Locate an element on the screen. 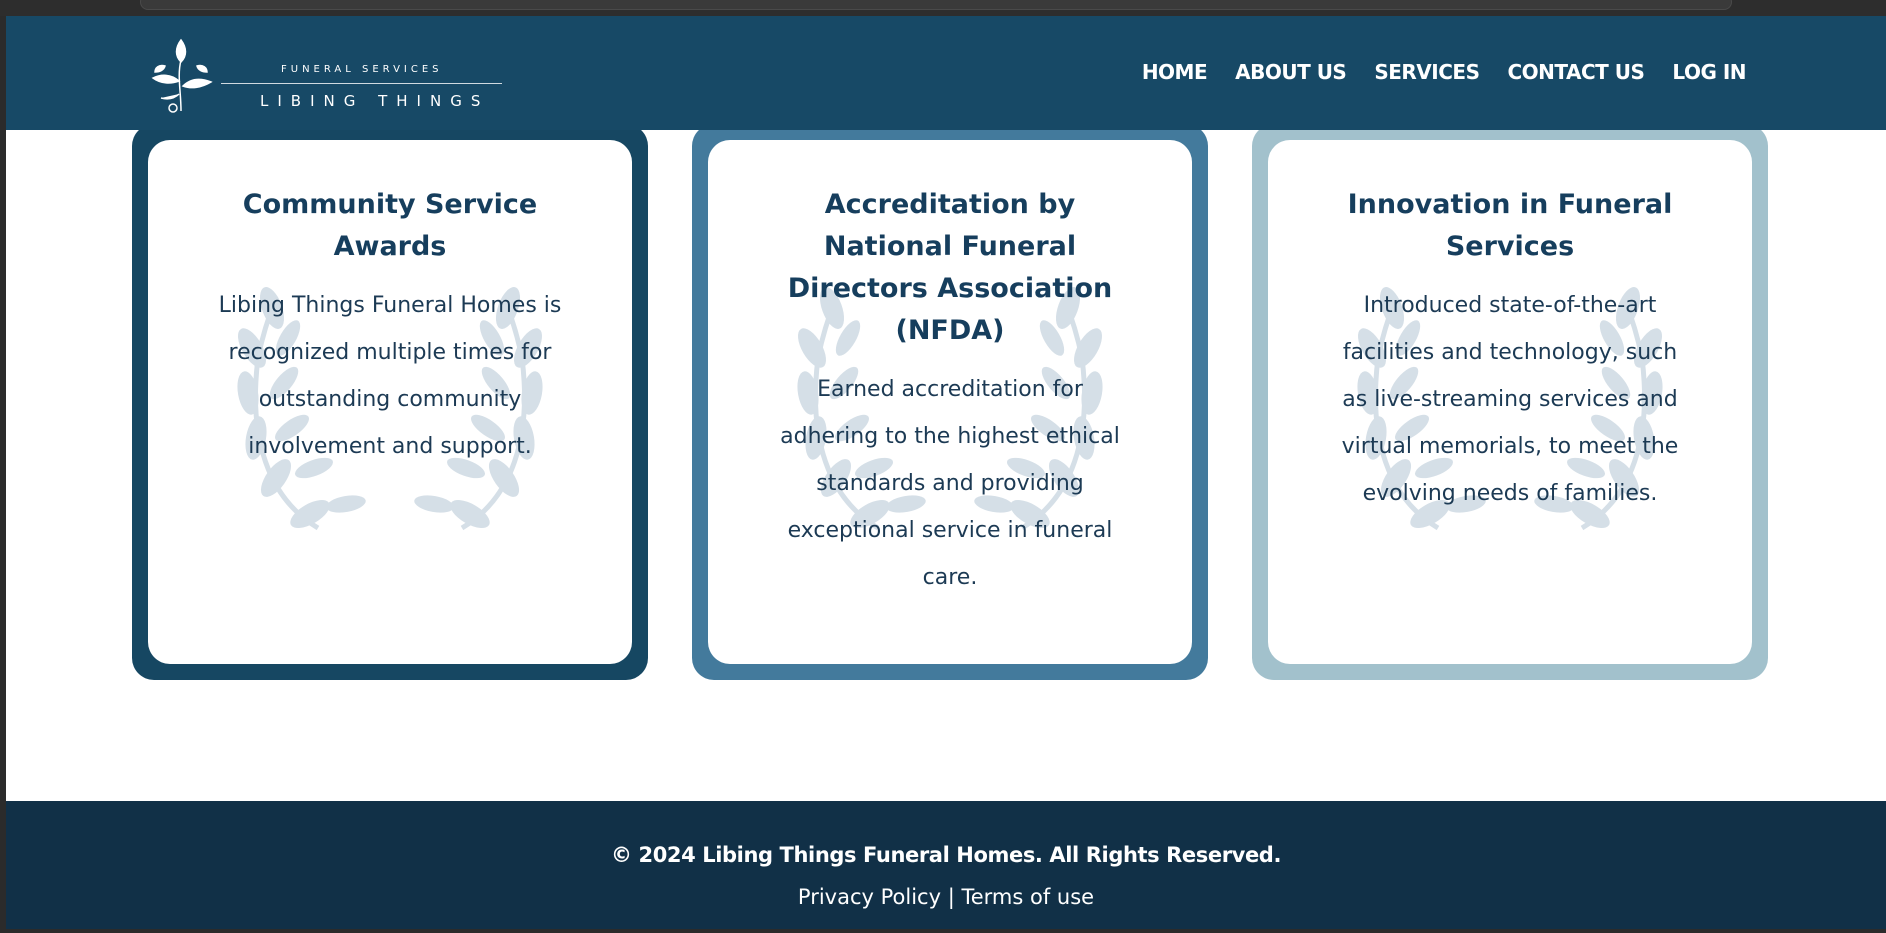  footer-links: Privacy Policy | Terms of use is located at coordinates (946, 897).